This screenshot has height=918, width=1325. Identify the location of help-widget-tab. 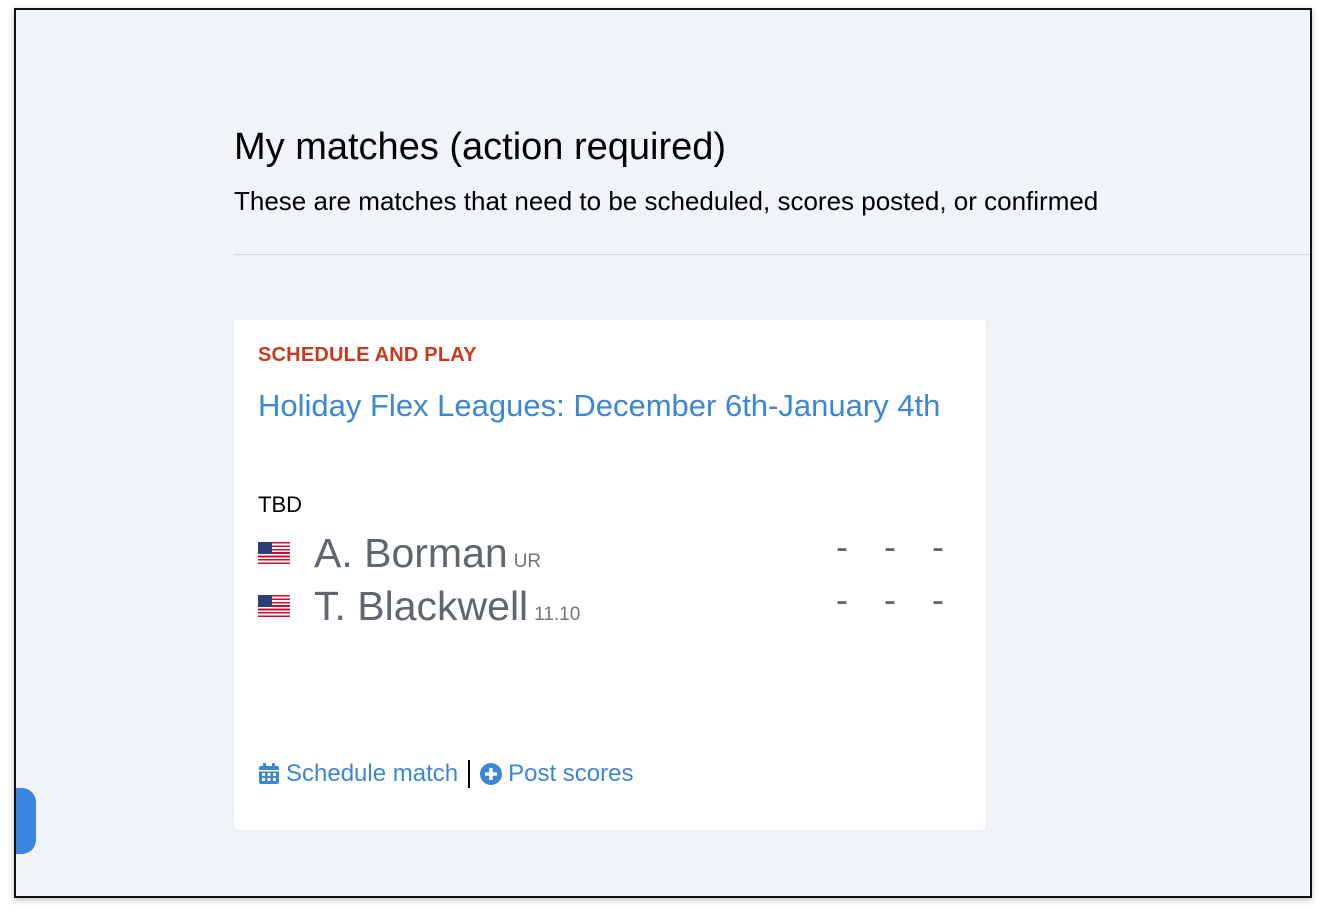
(26, 821).